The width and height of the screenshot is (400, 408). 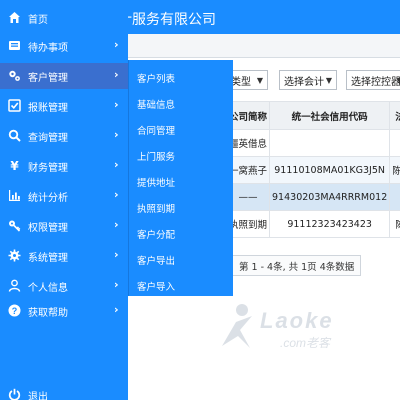 What do you see at coordinates (64, 18) in the screenshot?
I see `sidebar-item-home: 首页` at bounding box center [64, 18].